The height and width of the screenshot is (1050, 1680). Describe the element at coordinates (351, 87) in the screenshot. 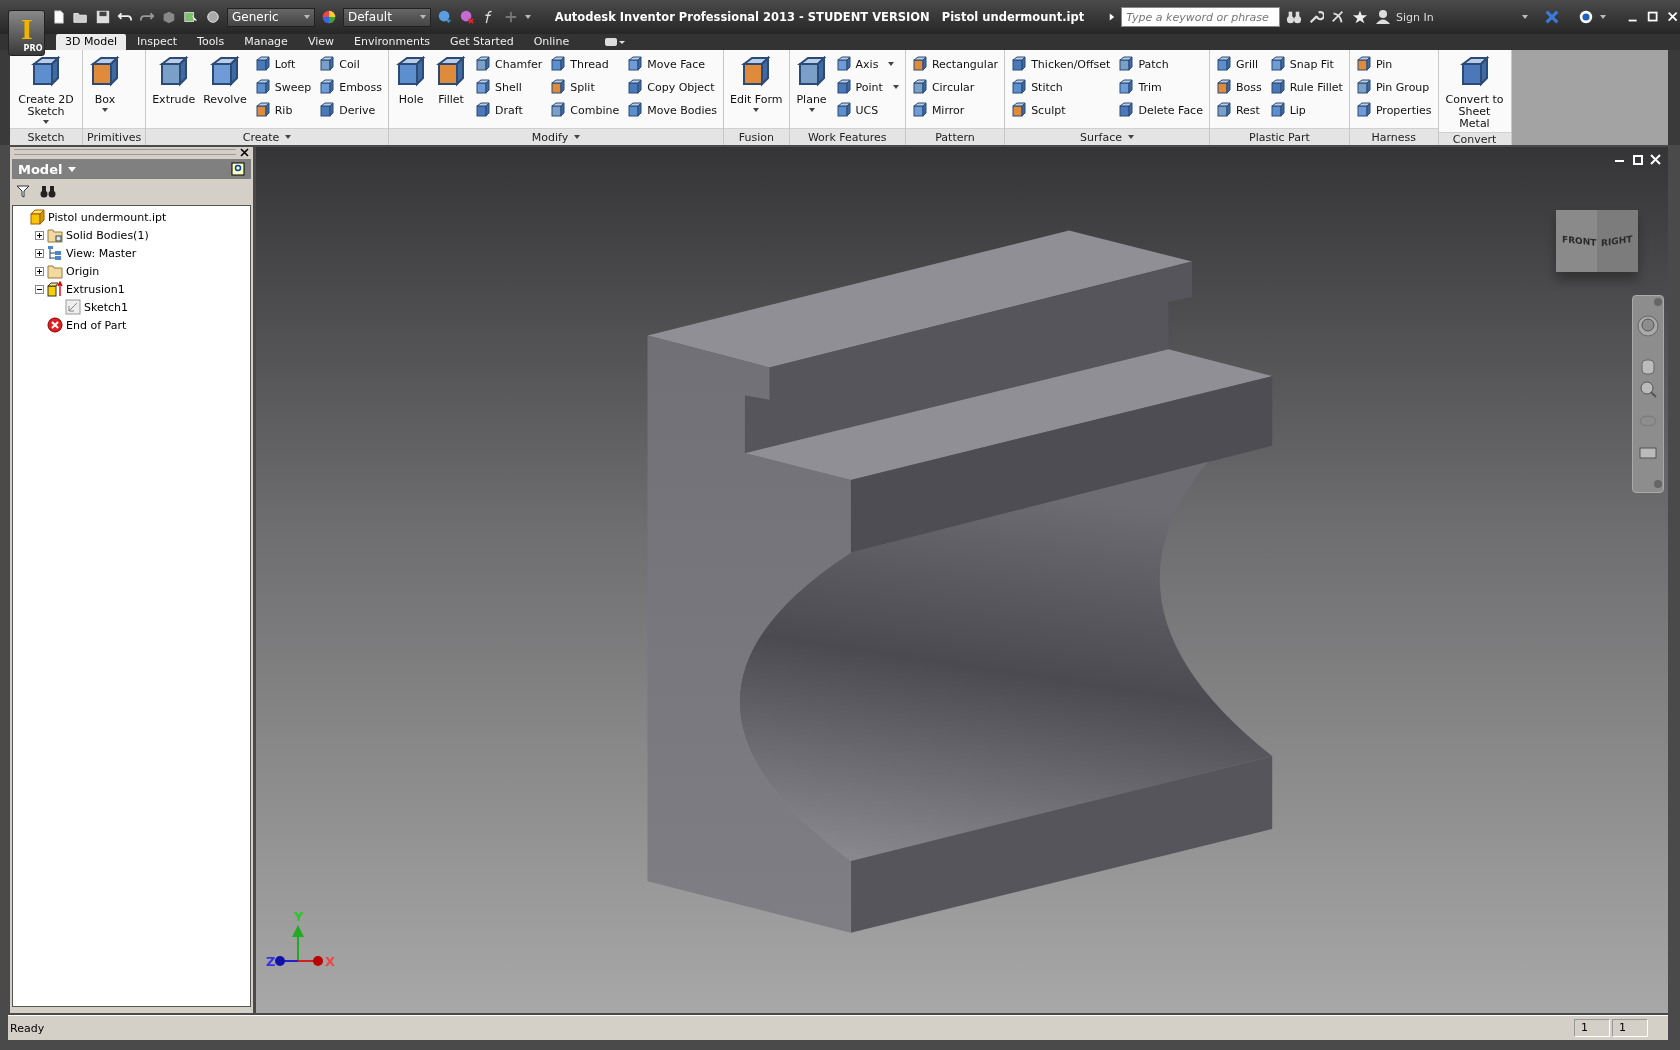

I see `ribbon-button: Emboss` at that location.